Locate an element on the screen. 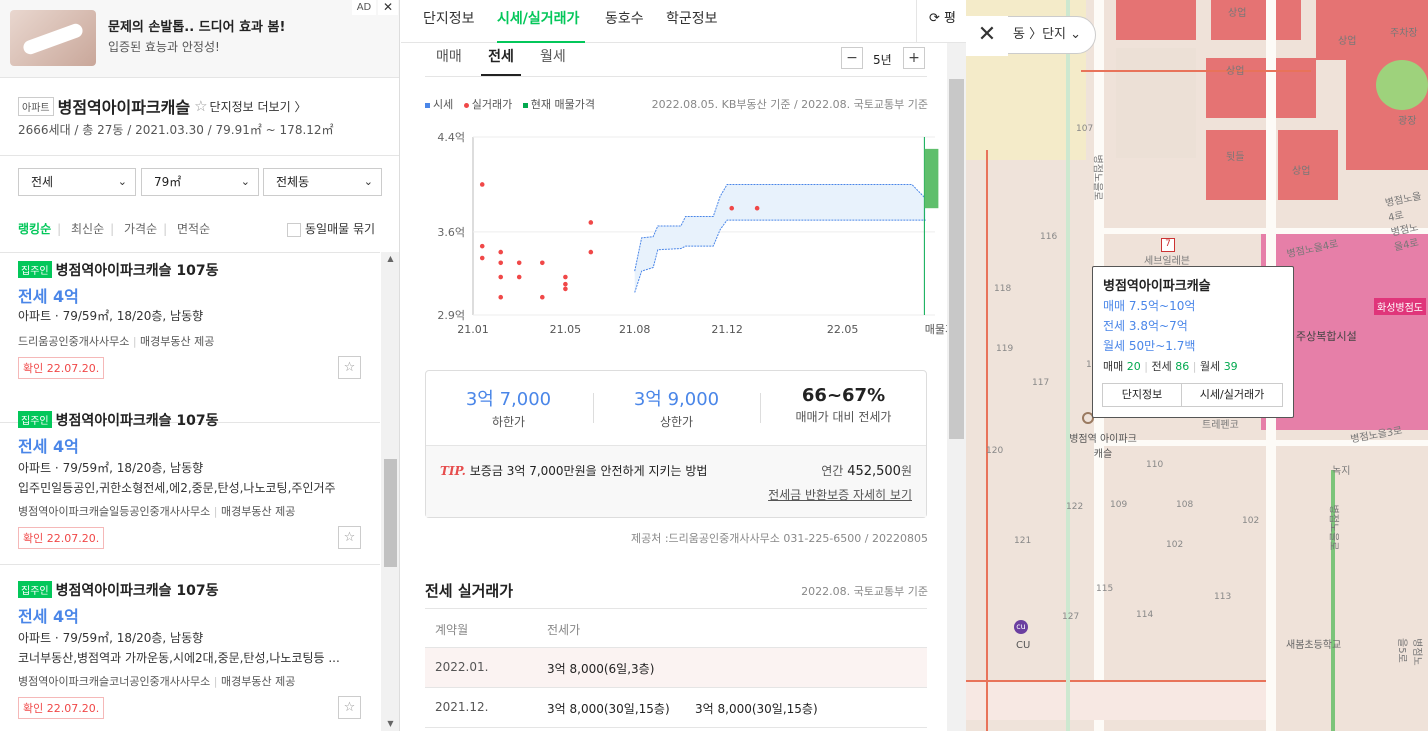  deal-type-select: 전세 ⌄ is located at coordinates (77, 182).